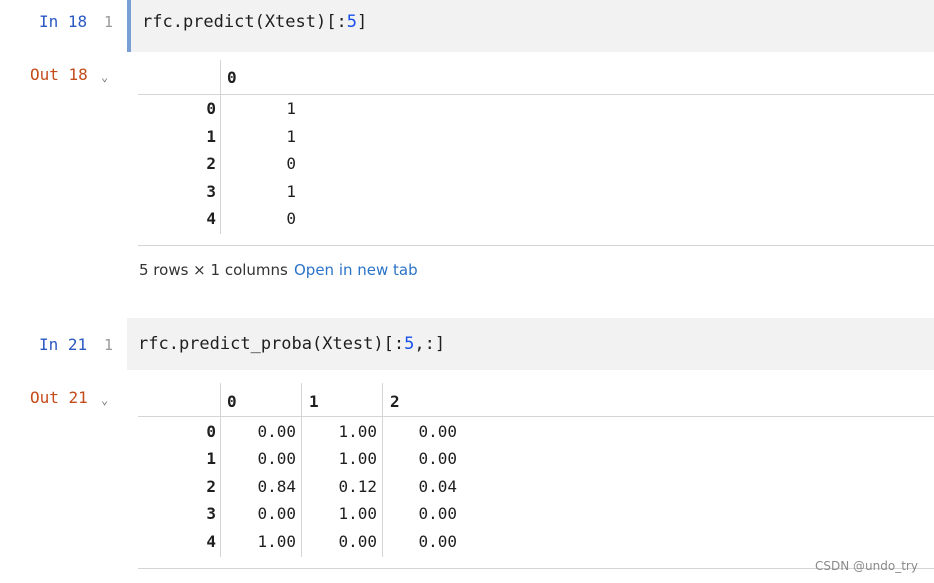 This screenshot has width=934, height=583. What do you see at coordinates (314, 401) in the screenshot?
I see `column-header: 1` at bounding box center [314, 401].